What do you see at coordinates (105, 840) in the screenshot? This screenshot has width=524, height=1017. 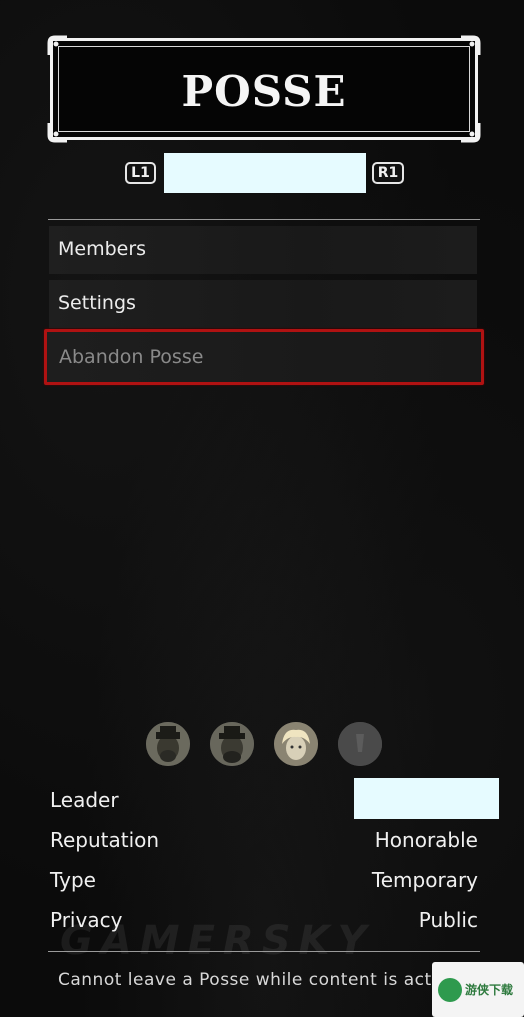 I see `reputation-label: Reputation` at bounding box center [105, 840].